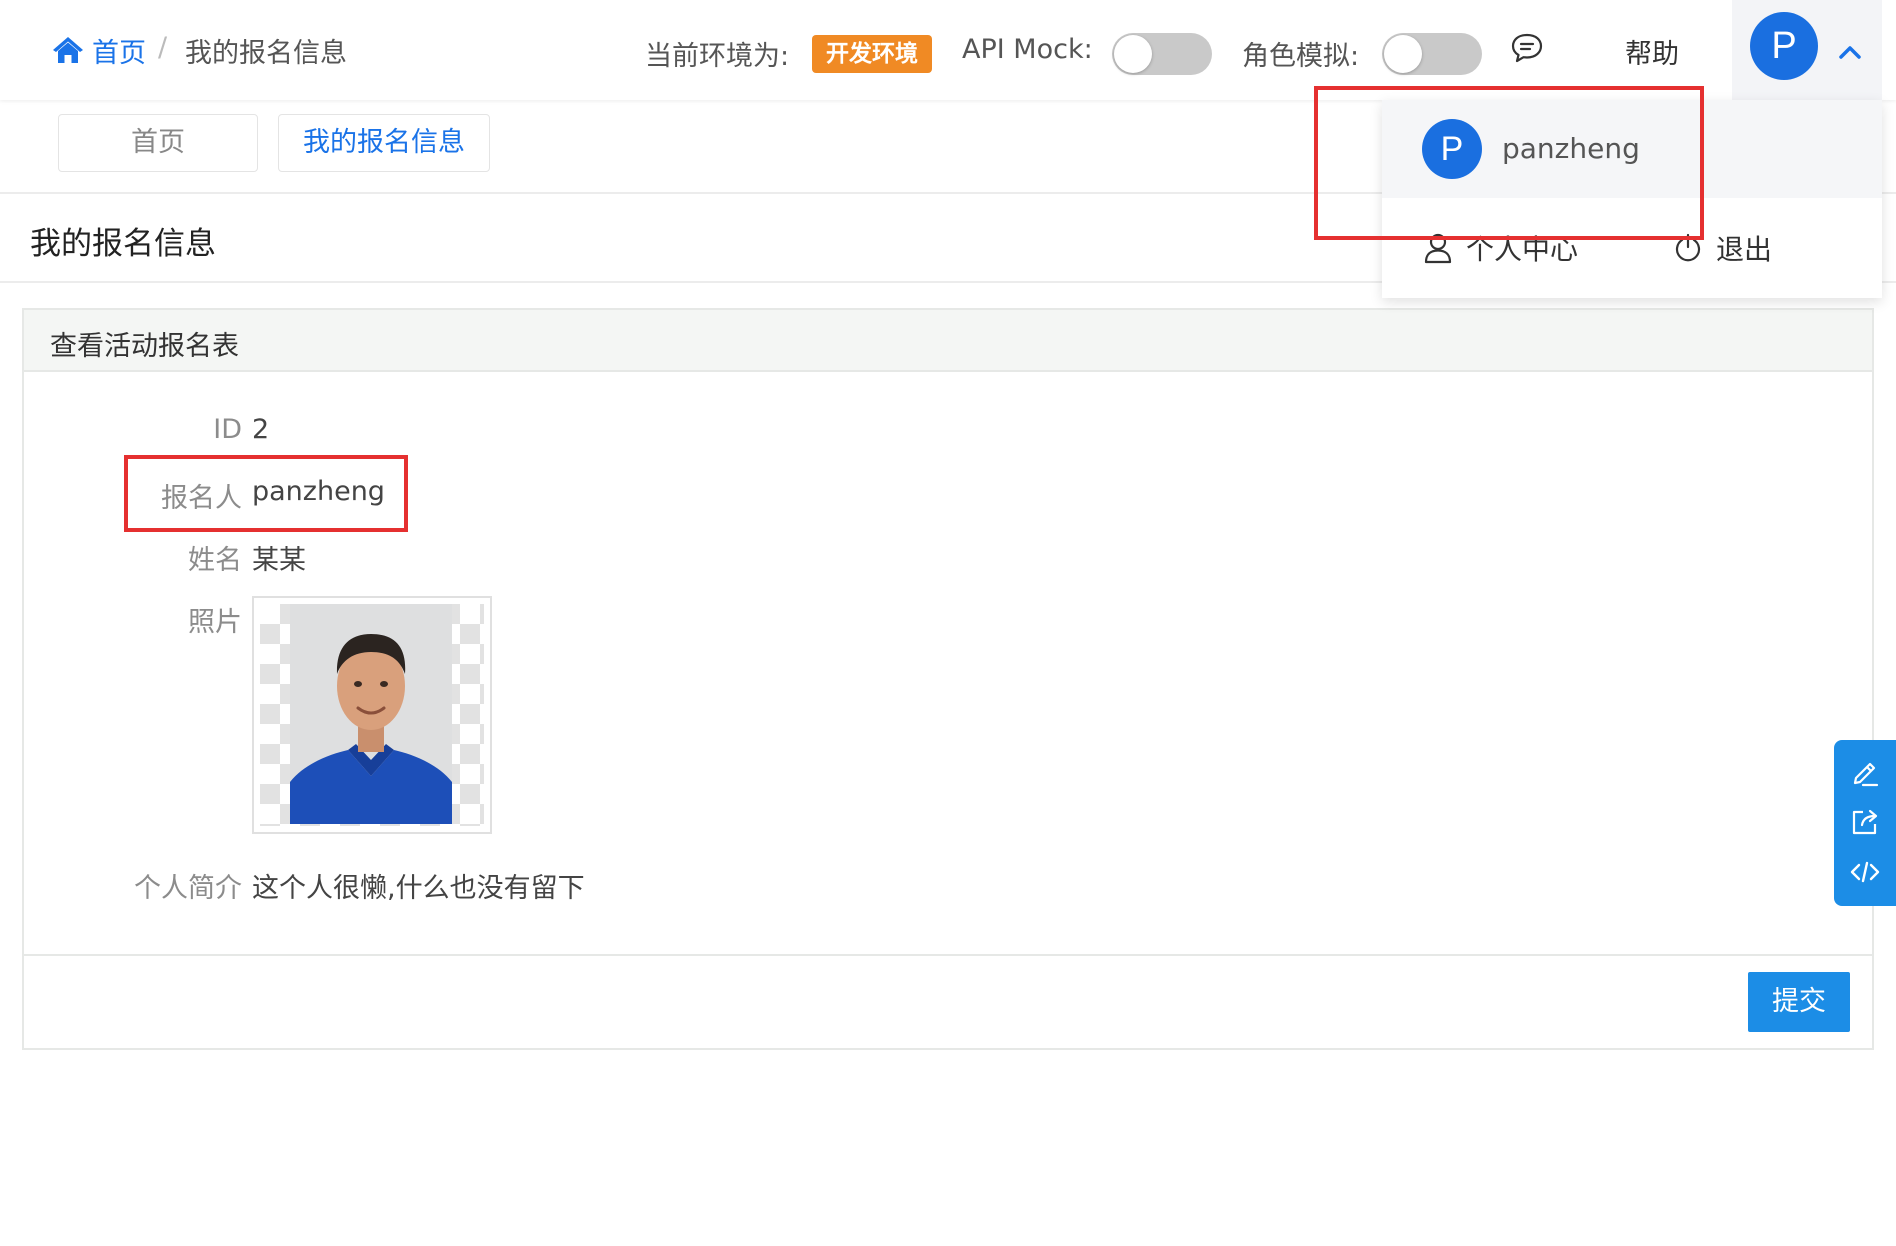  Describe the element at coordinates (1027, 49) in the screenshot. I see `api-mock-label: API Mock:` at that location.